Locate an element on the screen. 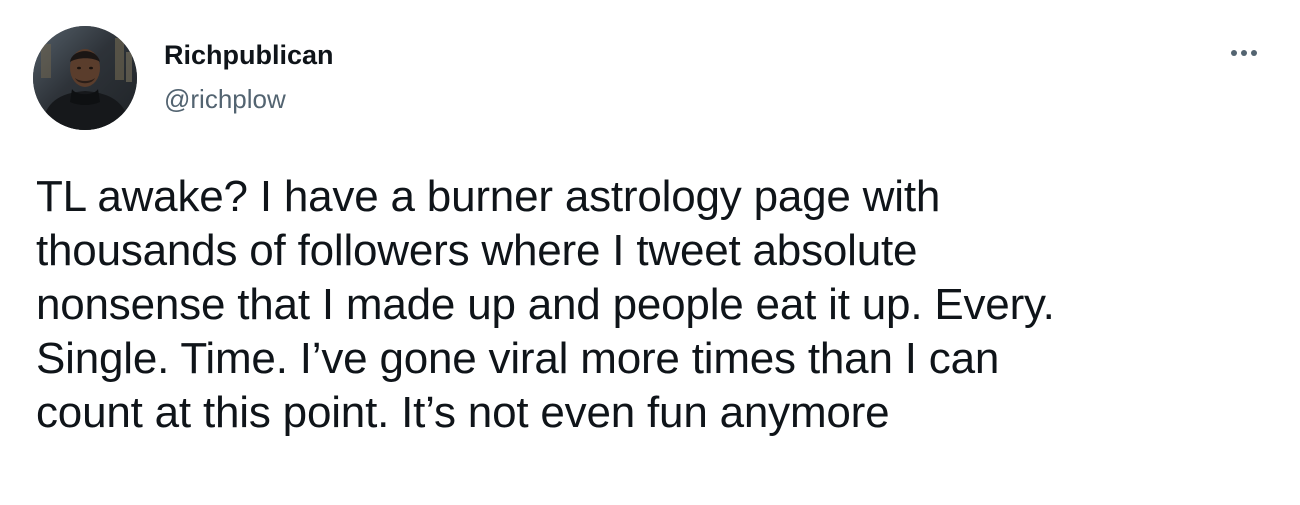 Image resolution: width=1300 pixels, height=505 pixels. more-horizontal-icon is located at coordinates (1244, 53).